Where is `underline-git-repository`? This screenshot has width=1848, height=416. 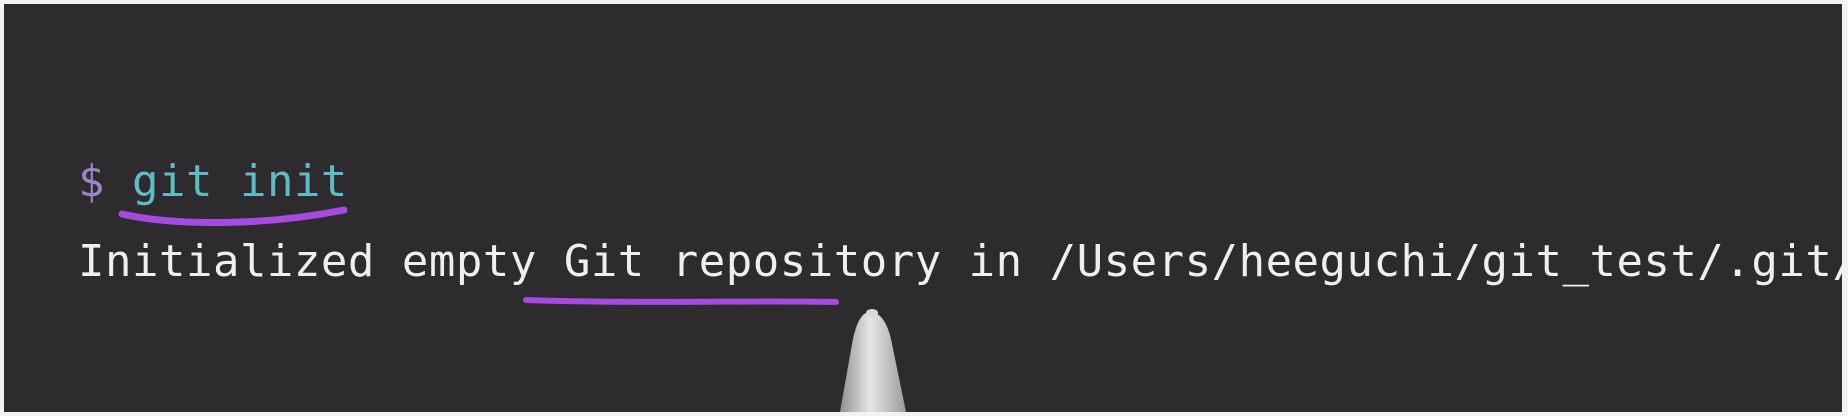
underline-git-repository is located at coordinates (681, 301).